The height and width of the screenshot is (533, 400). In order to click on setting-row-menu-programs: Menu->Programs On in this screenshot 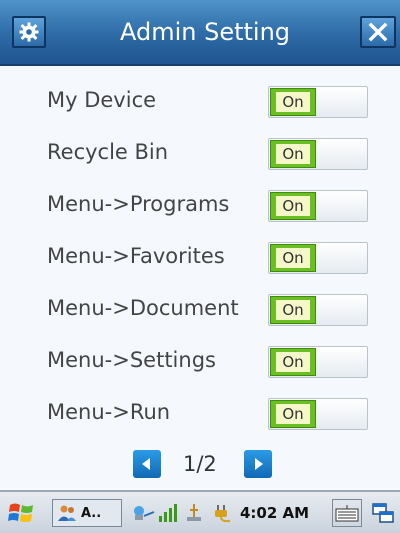, I will do `click(200, 207)`.